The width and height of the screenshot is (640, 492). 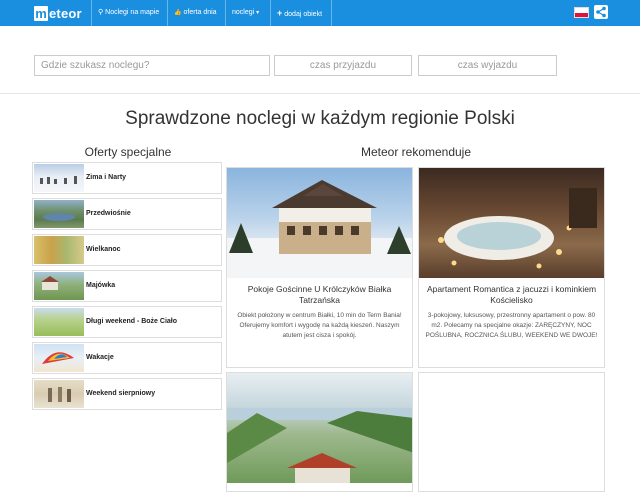 I want to click on offer-item-corpus-christi: Długi weekend - Boże Ciało, so click(x=127, y=322).